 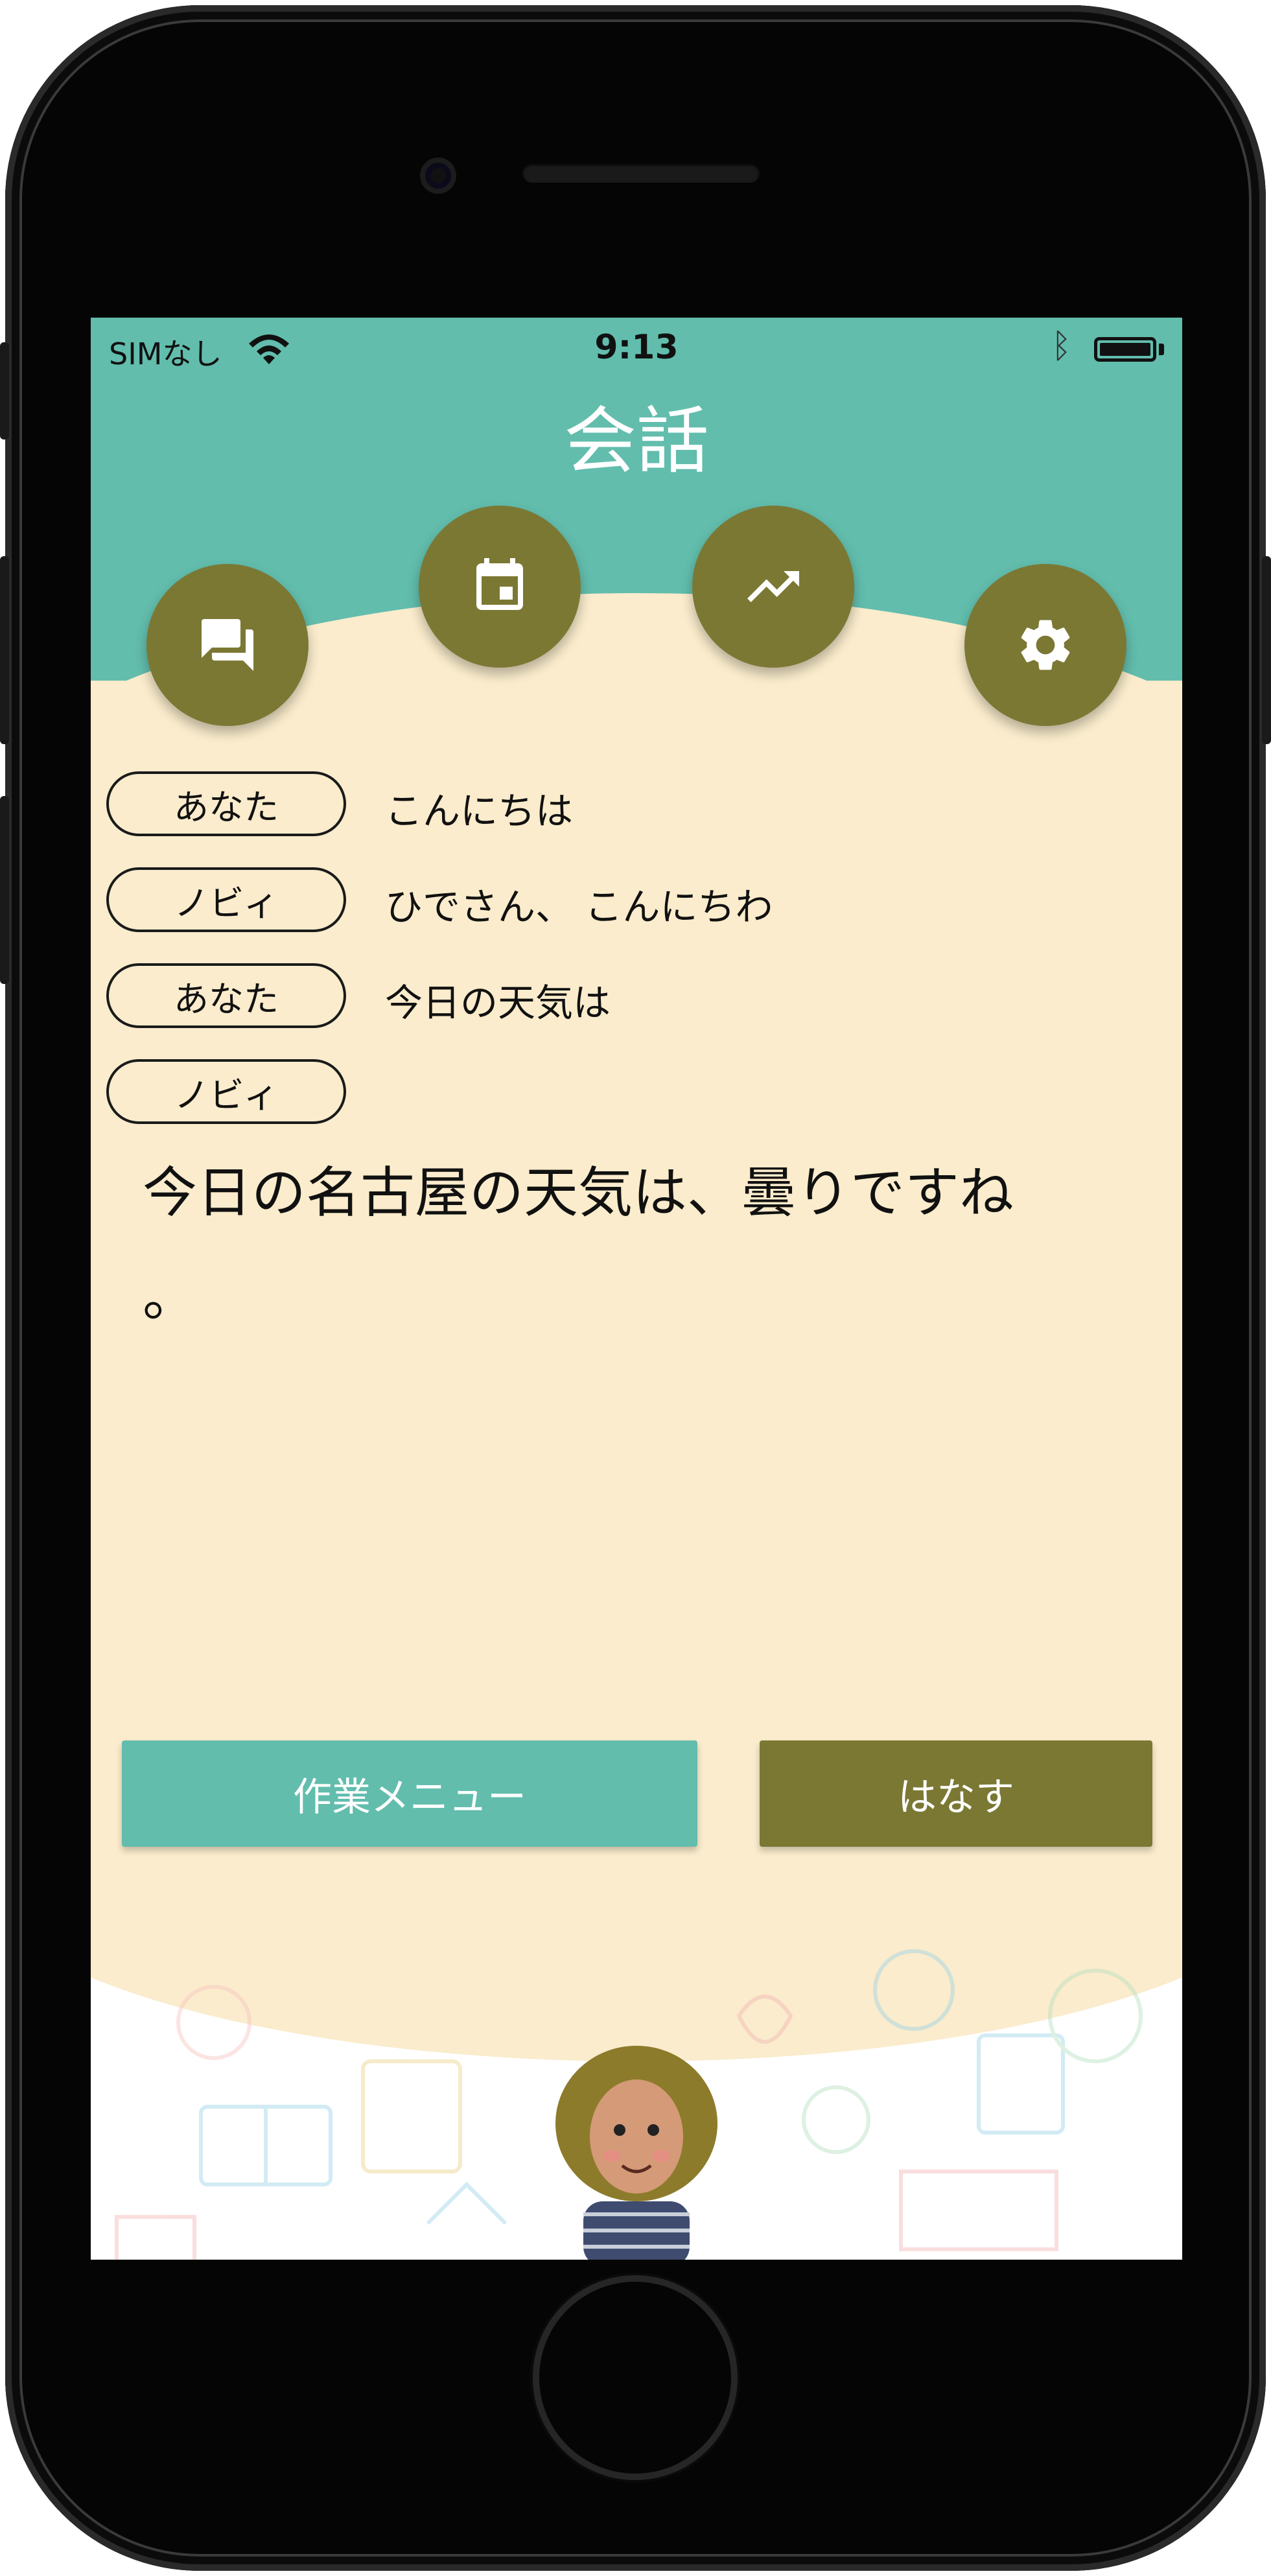 I want to click on chat-bubbles-icon, so click(x=227, y=645).